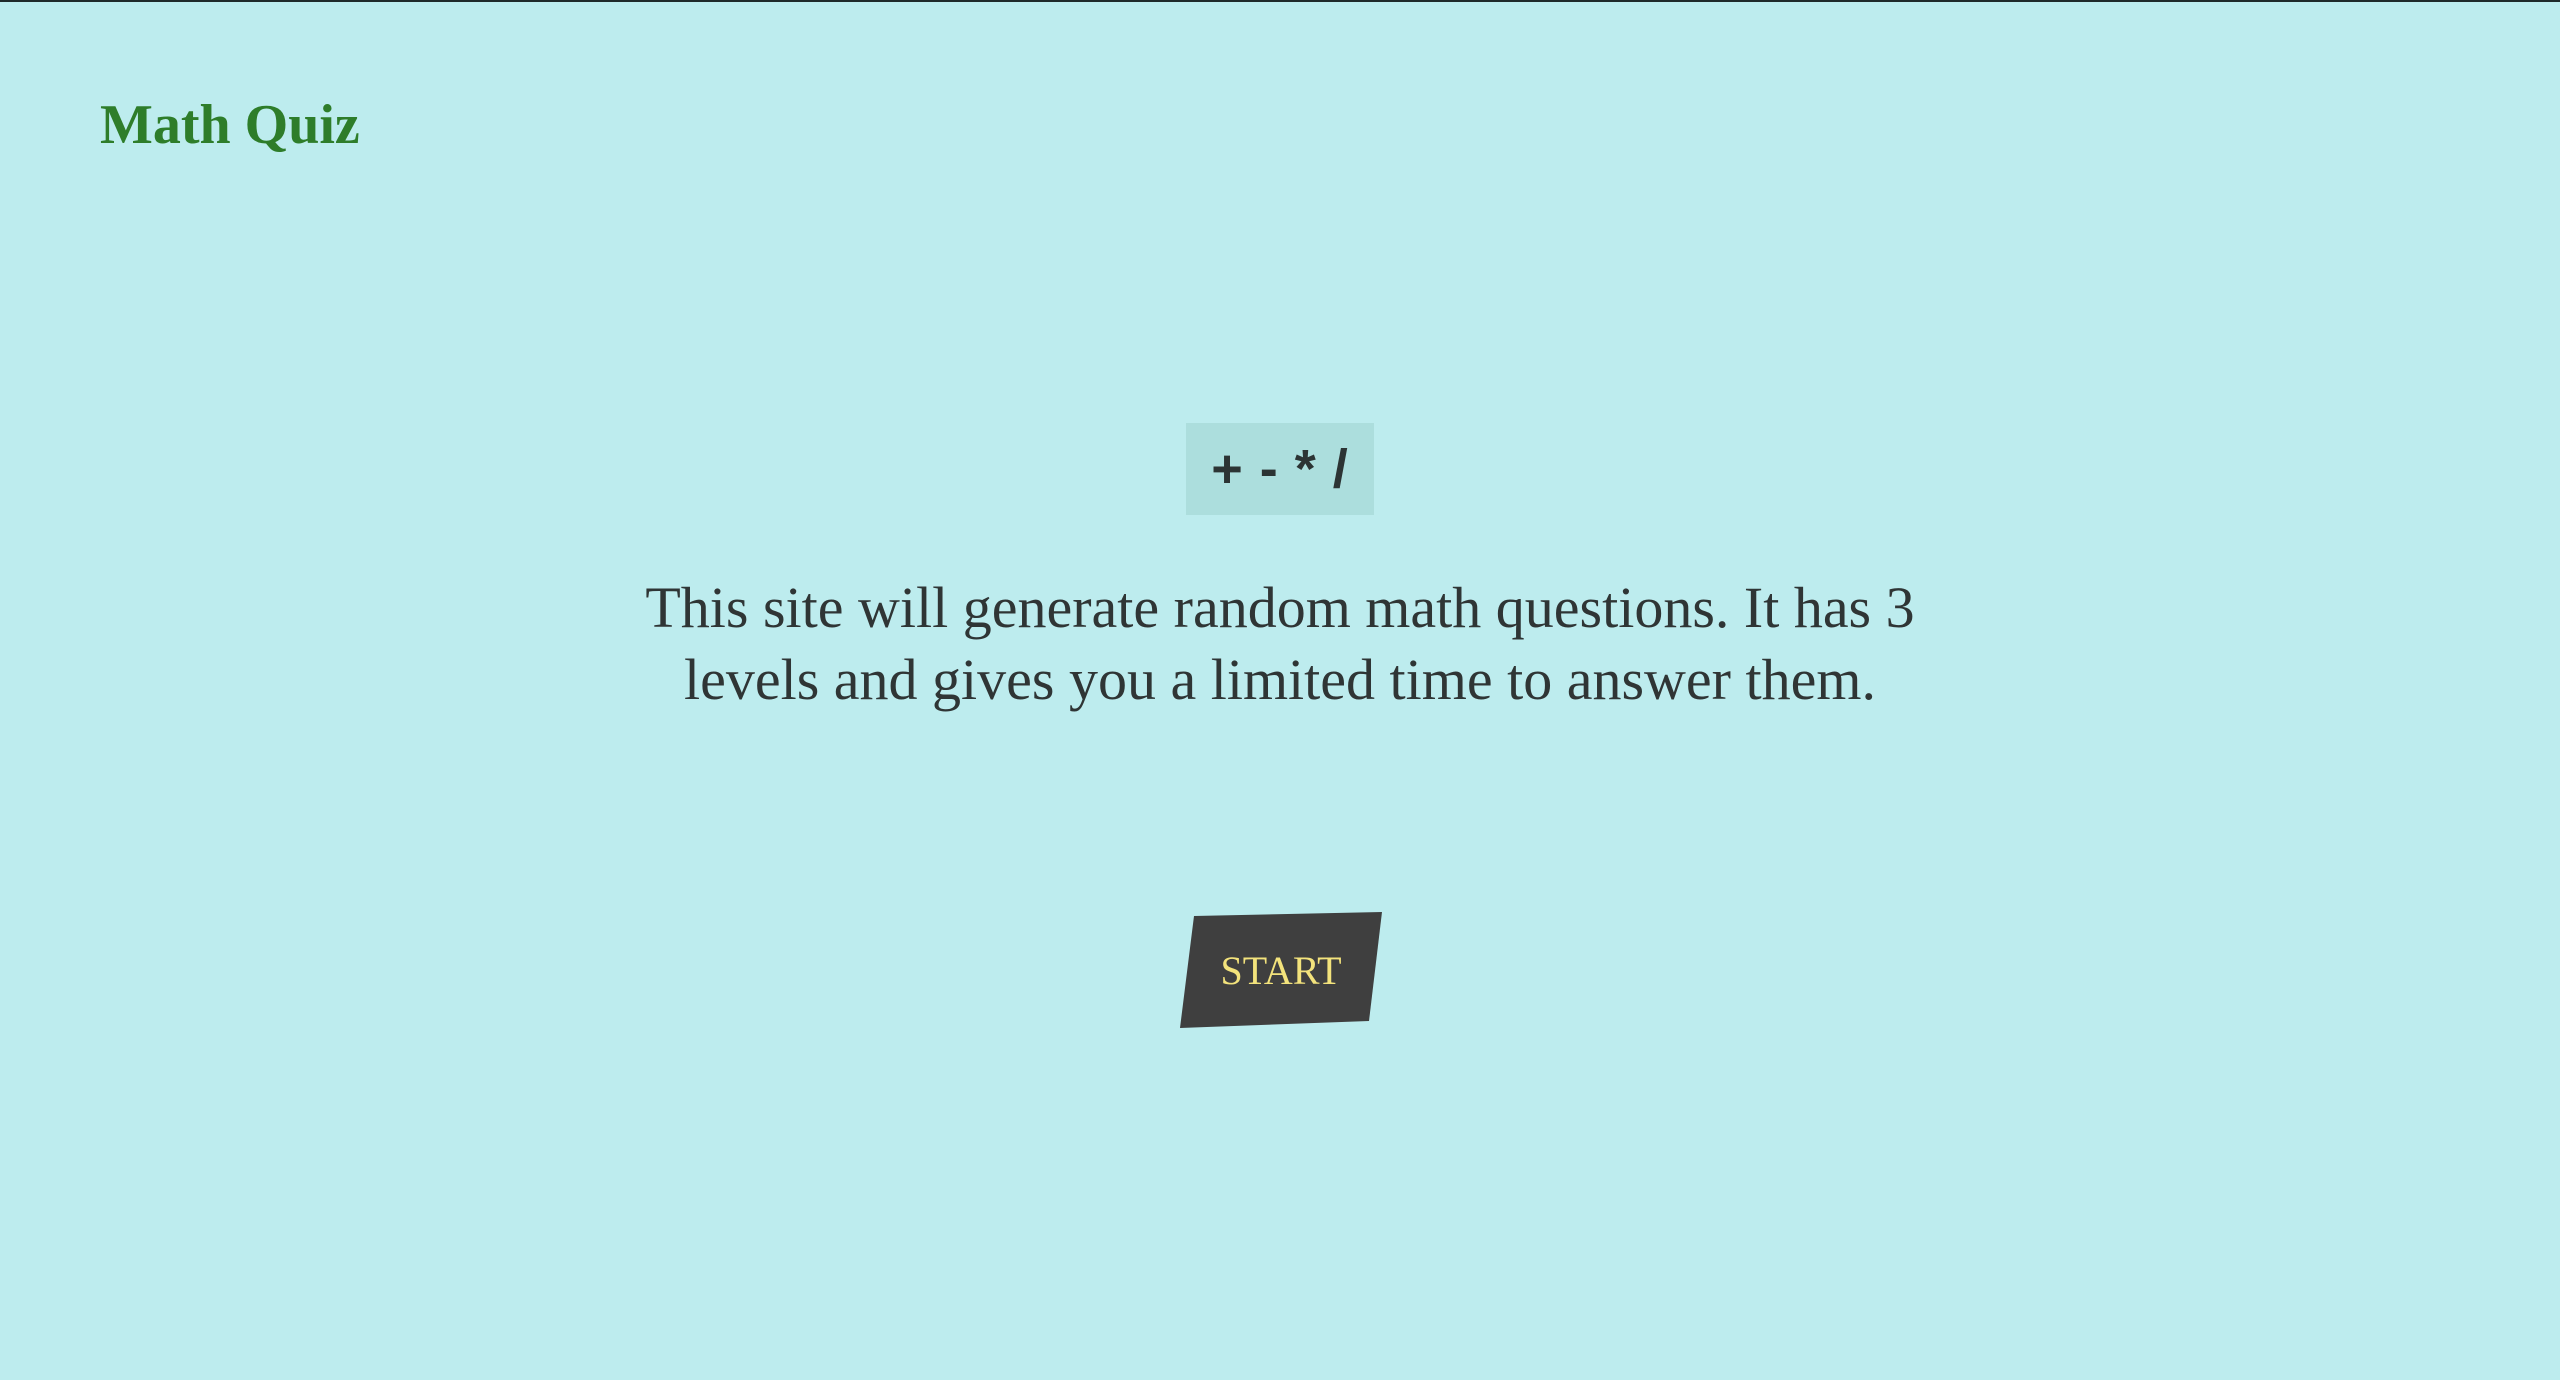 Image resolution: width=2560 pixels, height=1380 pixels. What do you see at coordinates (230, 125) in the screenshot?
I see `site-title: Math Quiz` at bounding box center [230, 125].